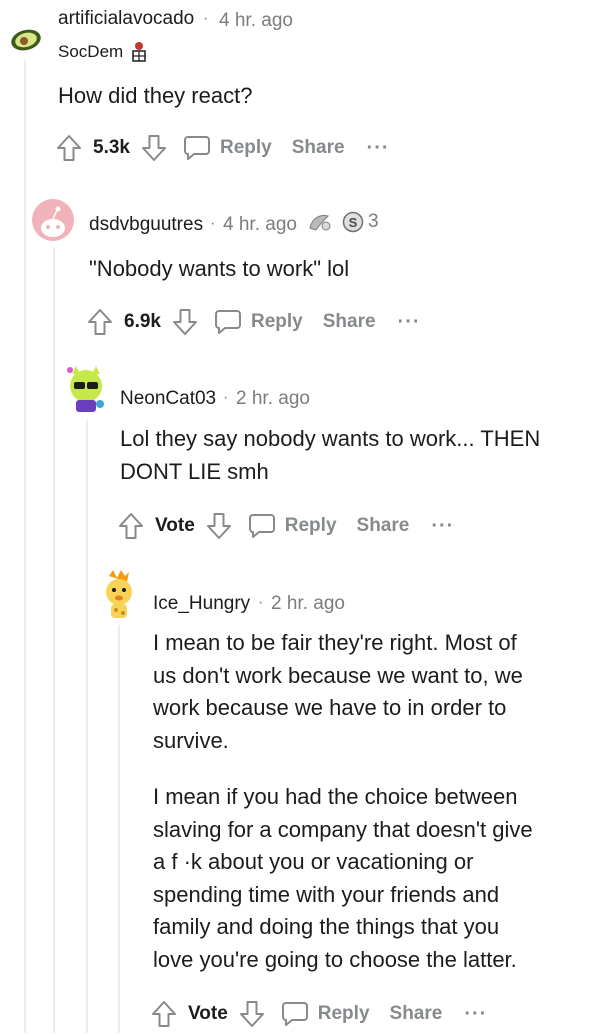  I want to click on username: artificialavocado, so click(126, 19).